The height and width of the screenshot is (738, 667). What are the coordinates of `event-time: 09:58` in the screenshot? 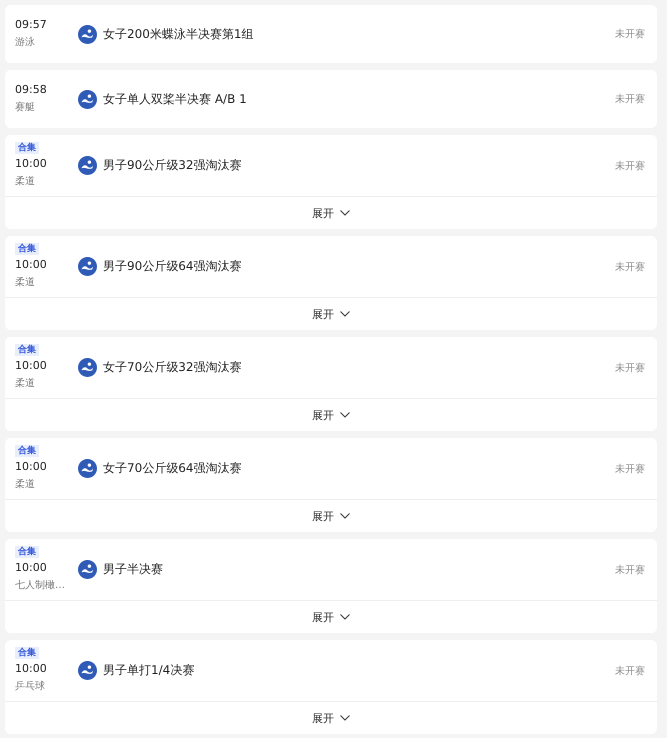 It's located at (31, 90).